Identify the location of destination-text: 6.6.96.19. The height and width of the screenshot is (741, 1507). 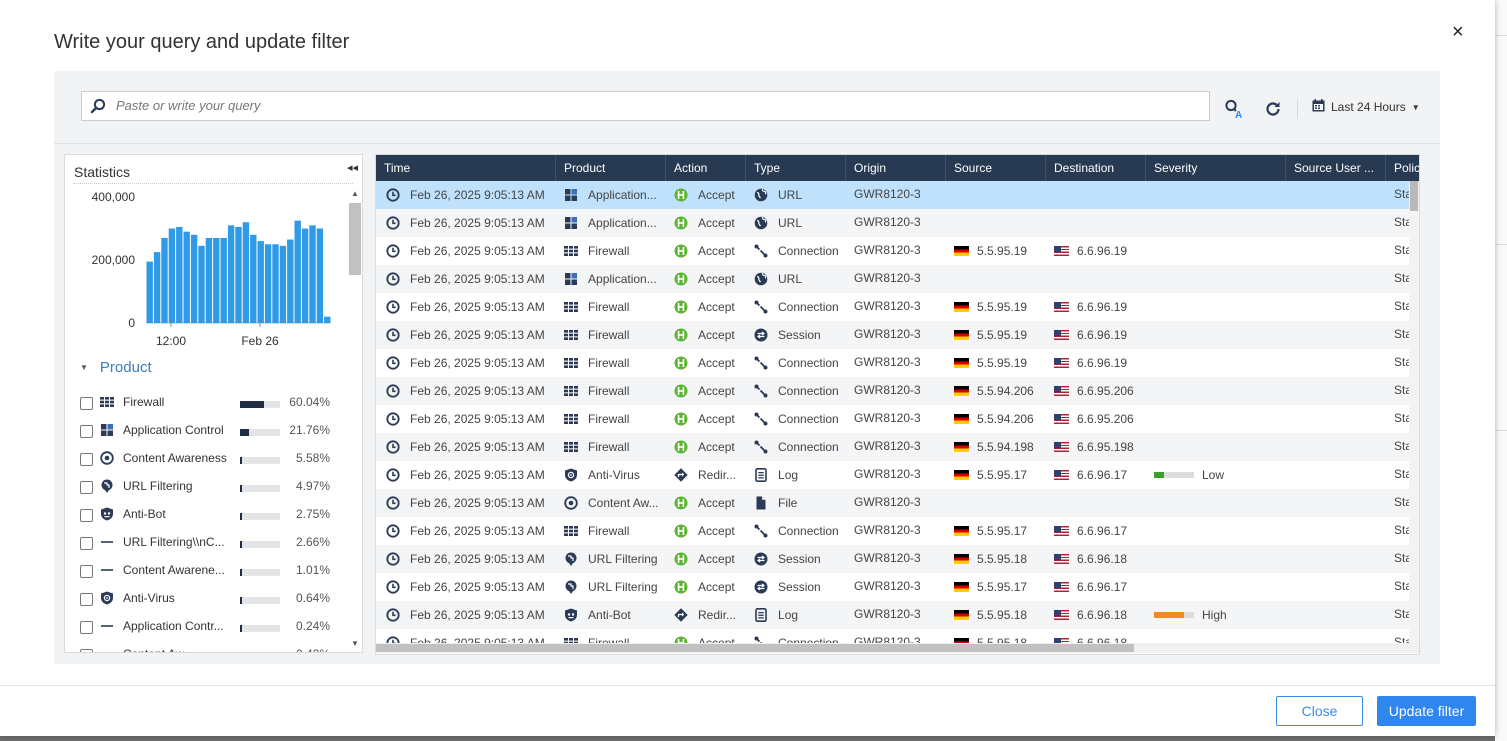
(1102, 307).